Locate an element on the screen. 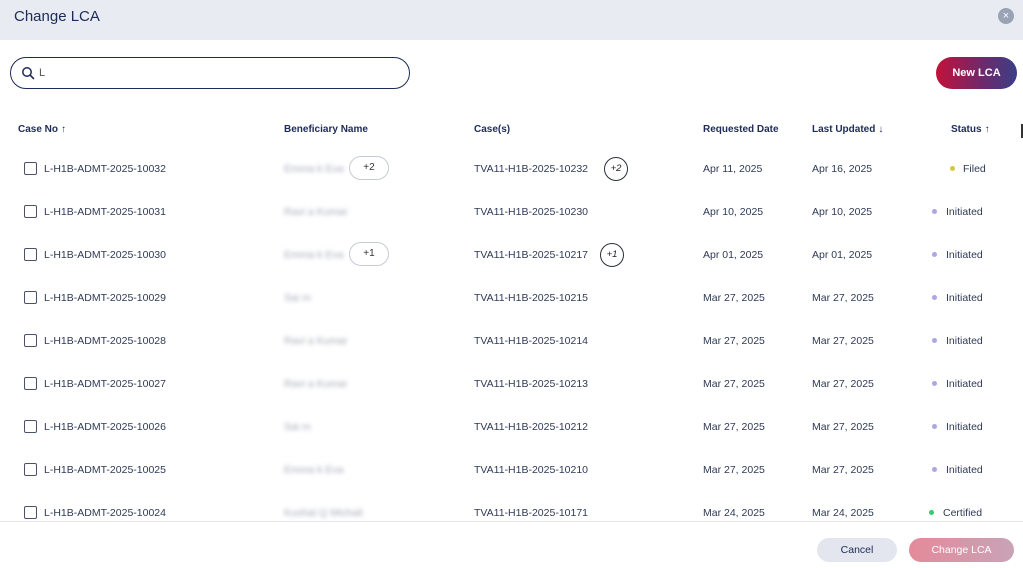 The image size is (1023, 568). case-more-badge: +1 is located at coordinates (612, 255).